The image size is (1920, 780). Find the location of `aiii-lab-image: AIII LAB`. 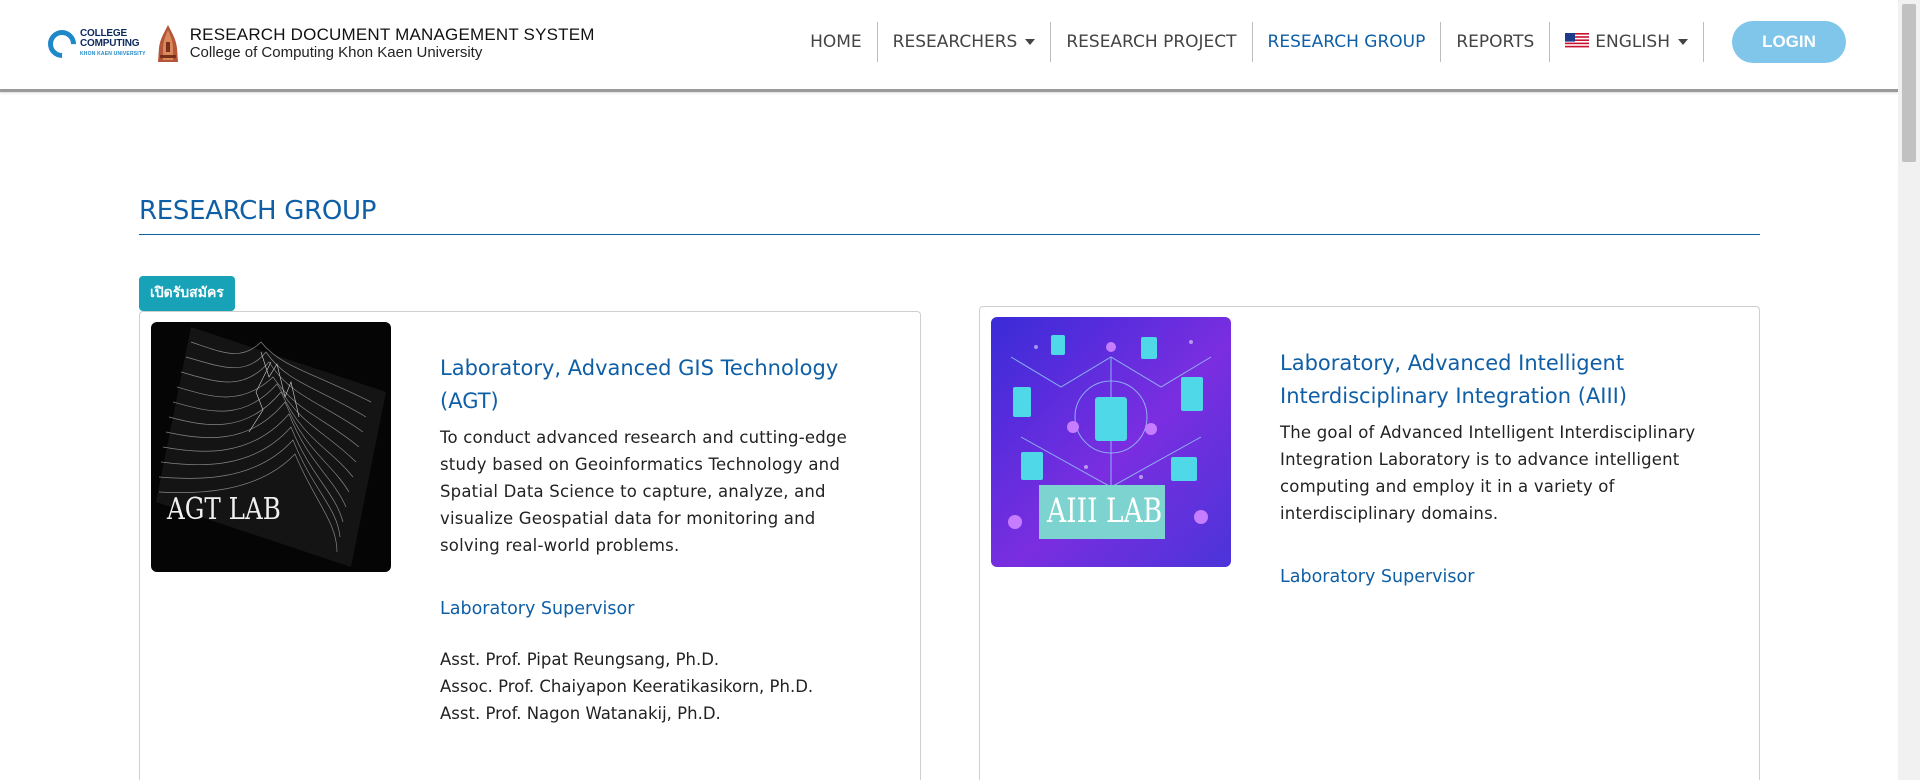

aiii-lab-image: AIII LAB is located at coordinates (1111, 442).